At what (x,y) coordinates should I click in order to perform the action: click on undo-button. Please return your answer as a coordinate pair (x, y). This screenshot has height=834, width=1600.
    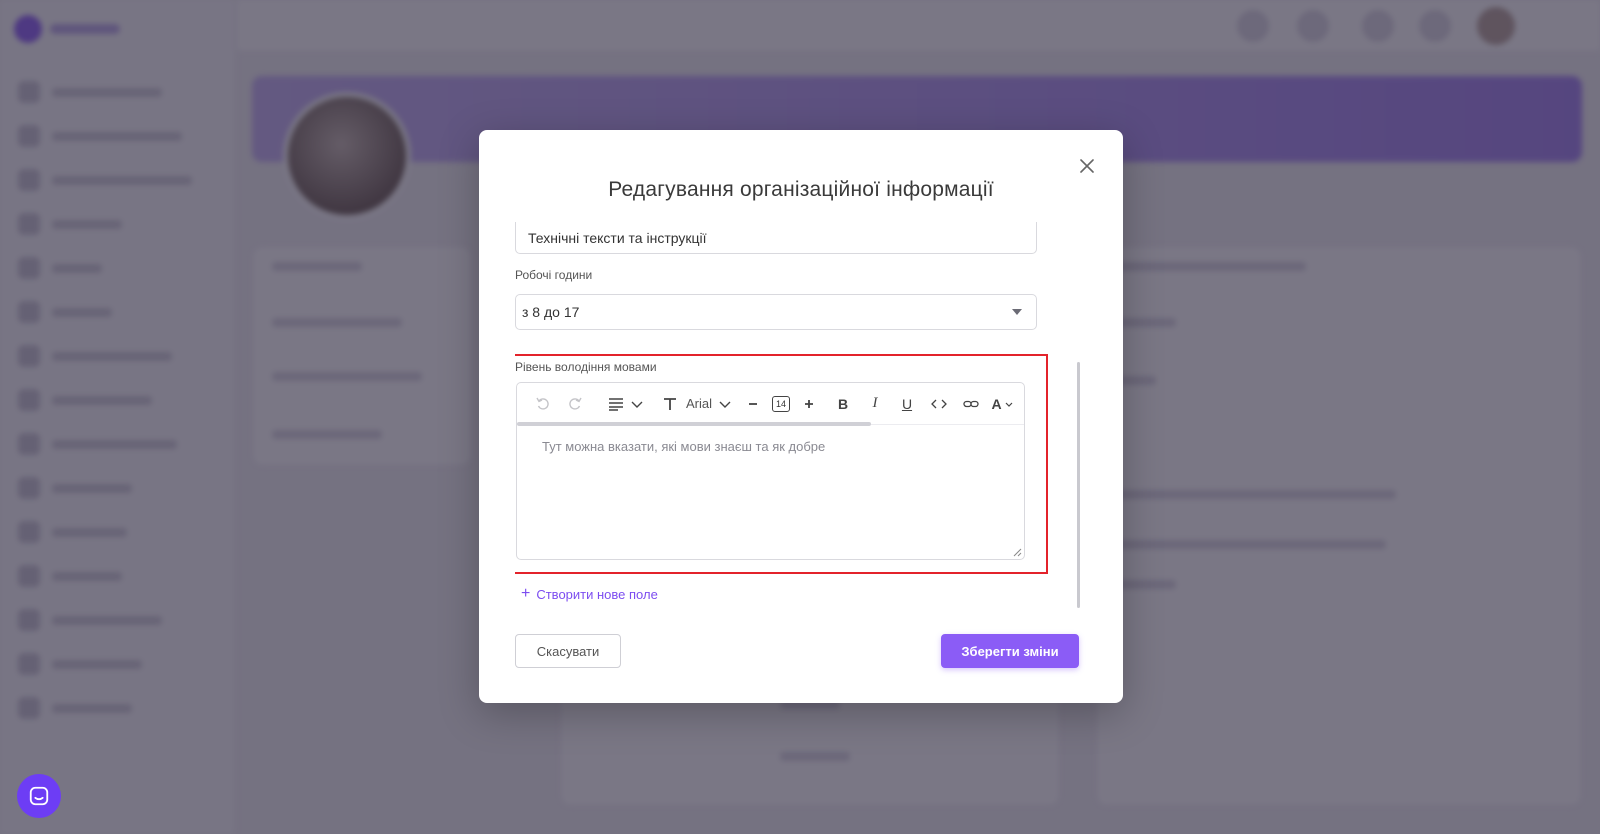
    Looking at the image, I should click on (543, 404).